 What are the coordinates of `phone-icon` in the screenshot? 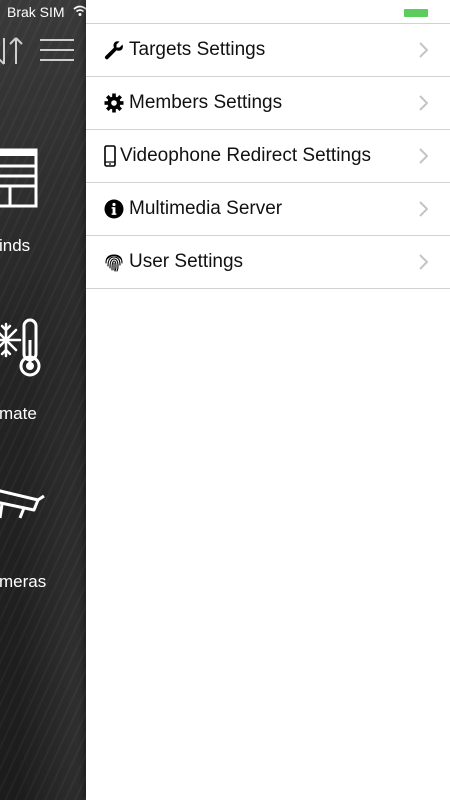 It's located at (110, 156).